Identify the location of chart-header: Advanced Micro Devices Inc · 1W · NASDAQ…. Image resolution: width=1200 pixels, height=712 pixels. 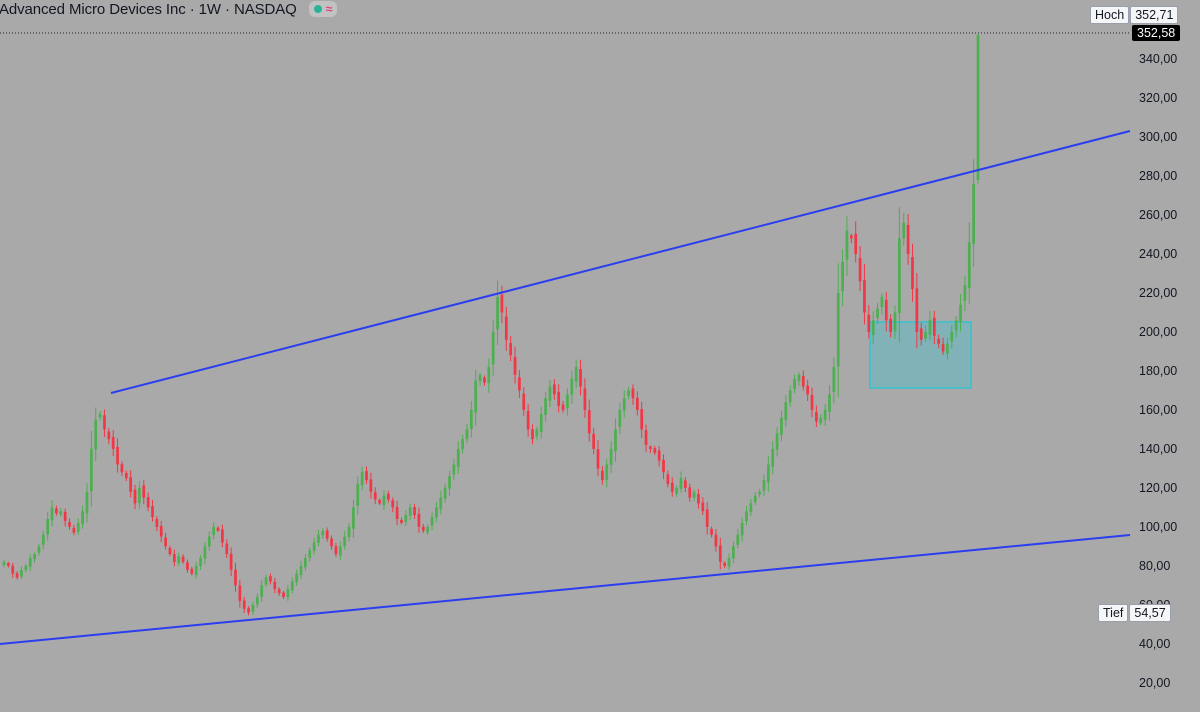
(169, 9).